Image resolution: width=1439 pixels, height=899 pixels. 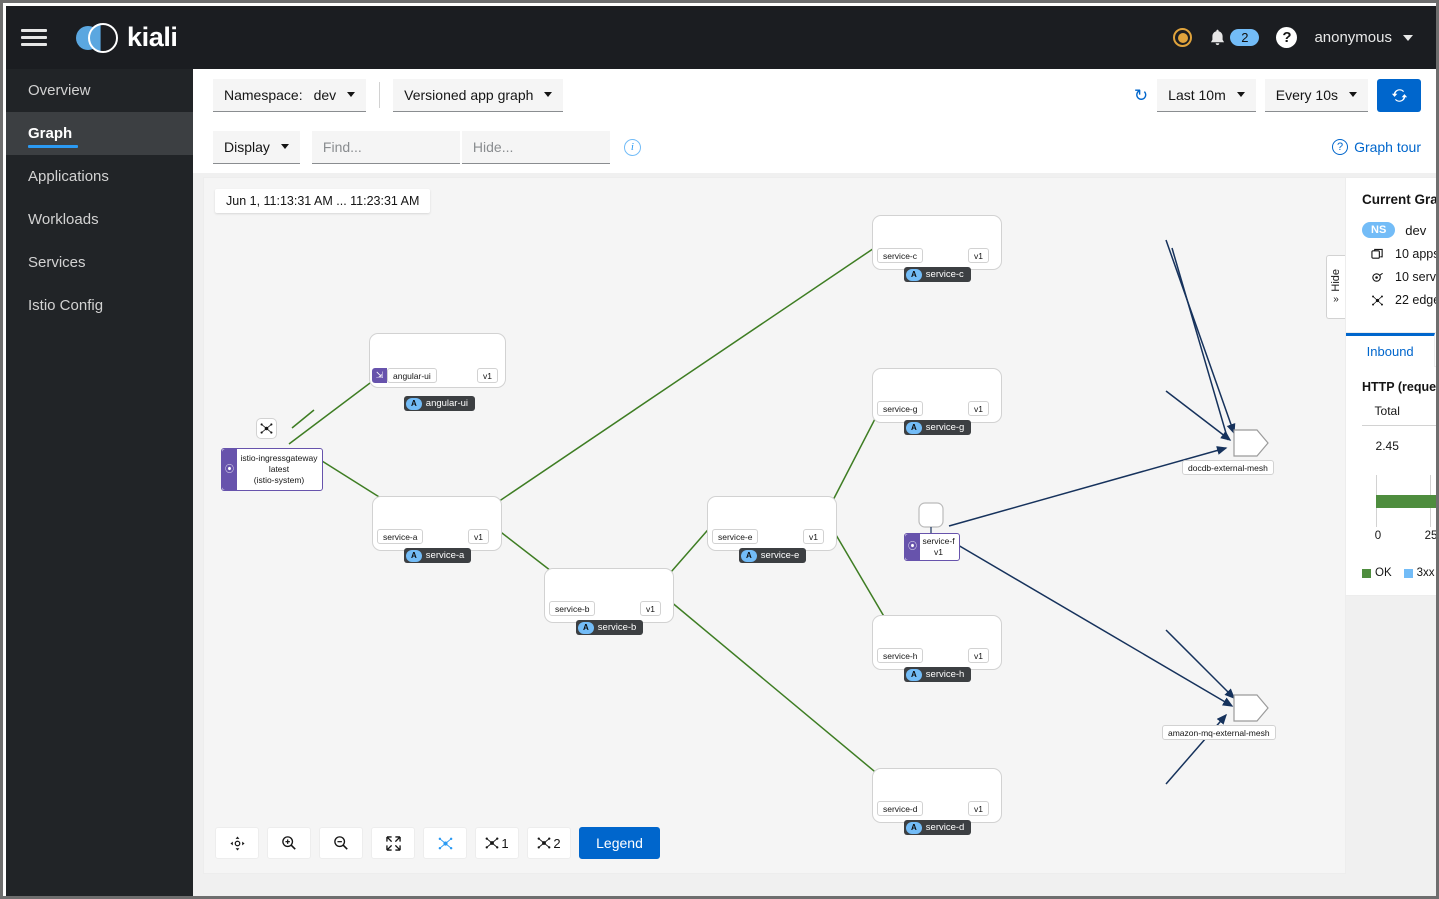 I want to click on move-icon, so click(x=237, y=843).